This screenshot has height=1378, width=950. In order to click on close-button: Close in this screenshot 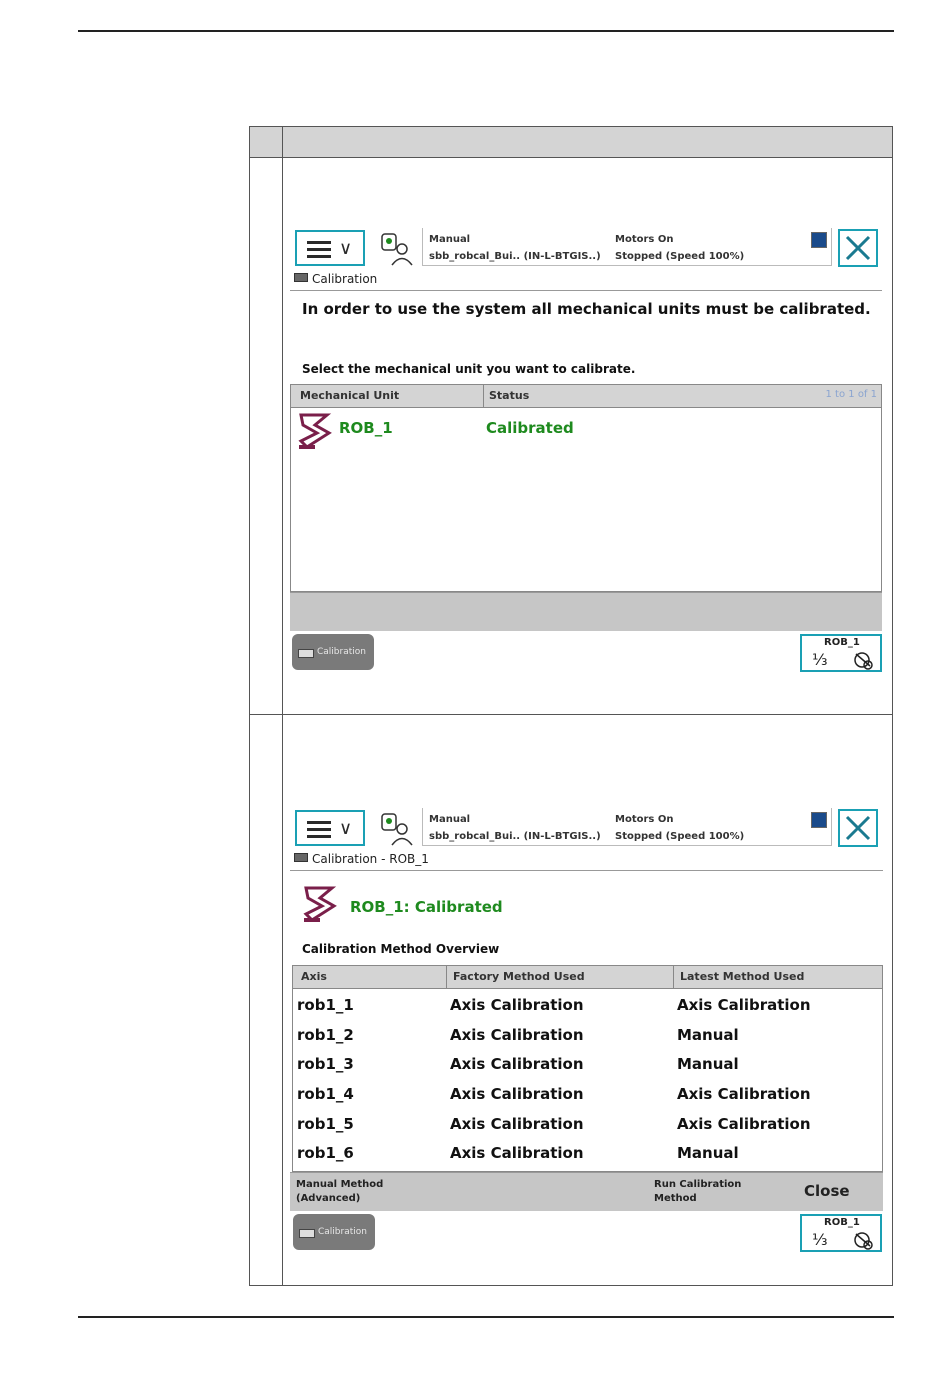, I will do `click(827, 1191)`.